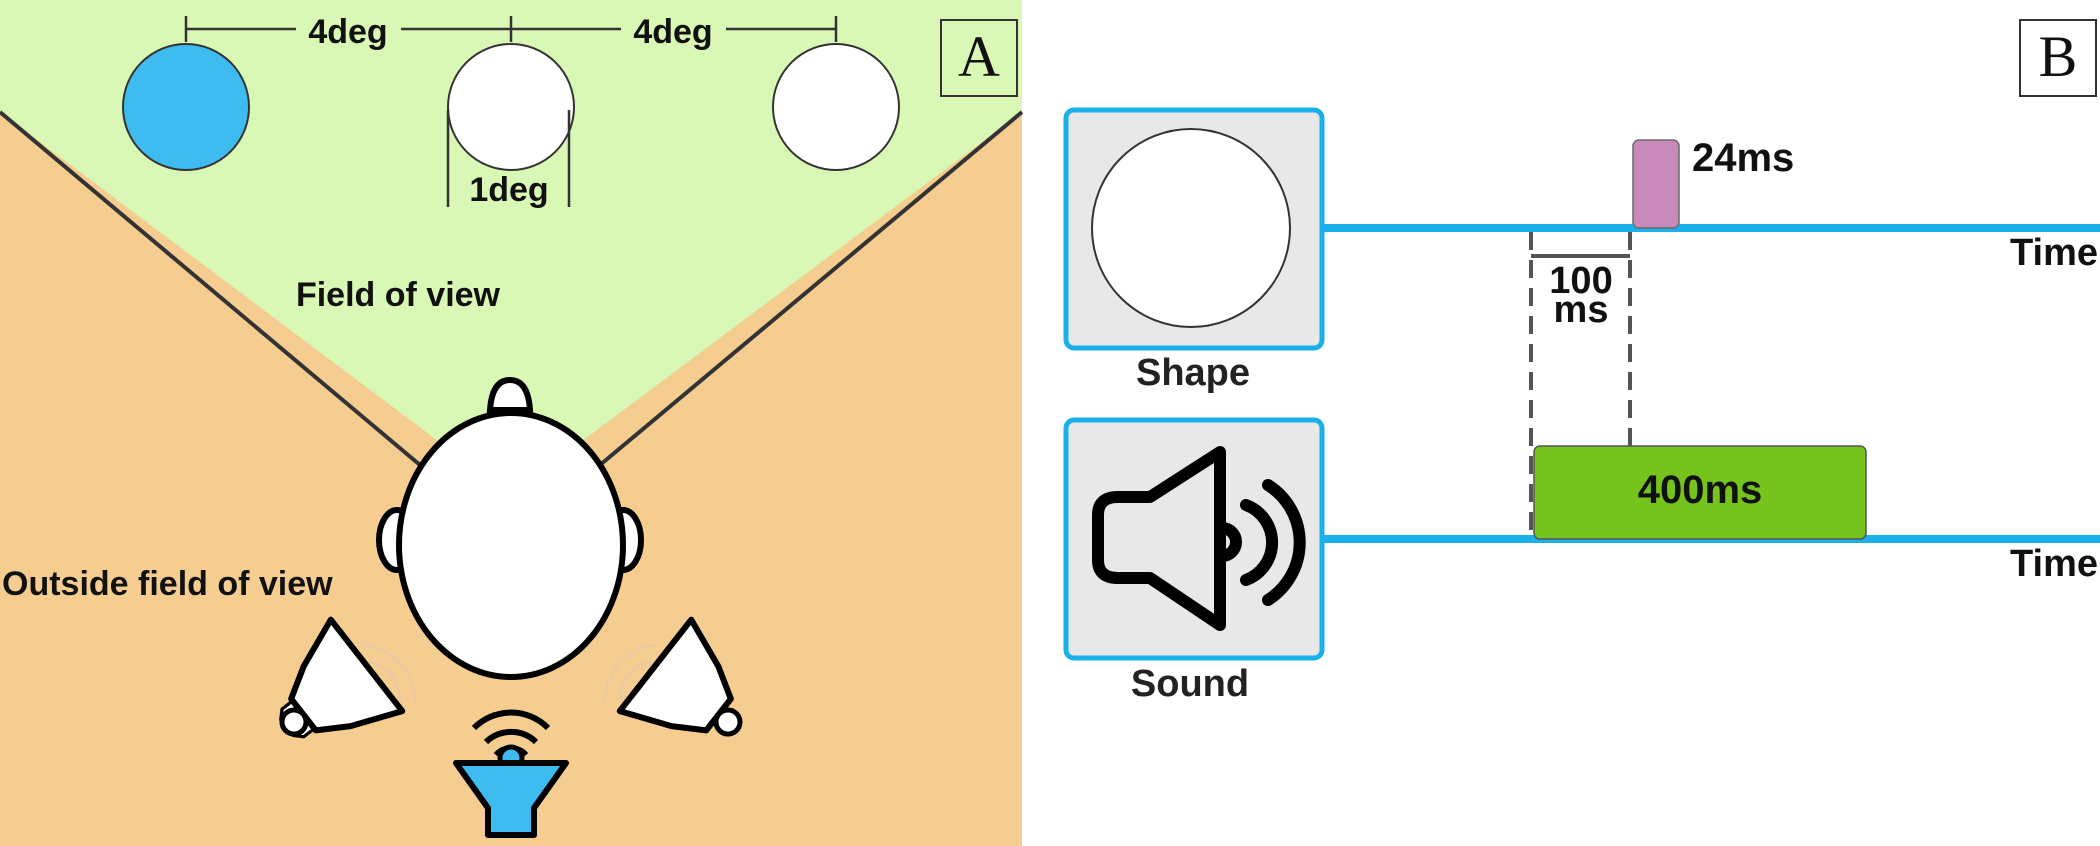 This screenshot has height=846, width=2100. Describe the element at coordinates (2054, 253) in the screenshot. I see `time-label-top: Time` at that location.